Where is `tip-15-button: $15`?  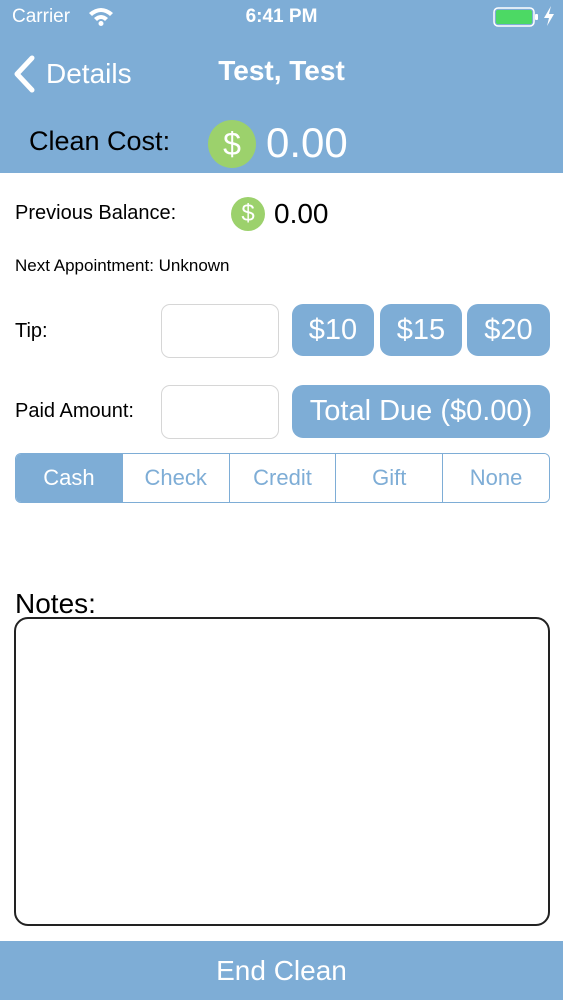 tip-15-button: $15 is located at coordinates (421, 330).